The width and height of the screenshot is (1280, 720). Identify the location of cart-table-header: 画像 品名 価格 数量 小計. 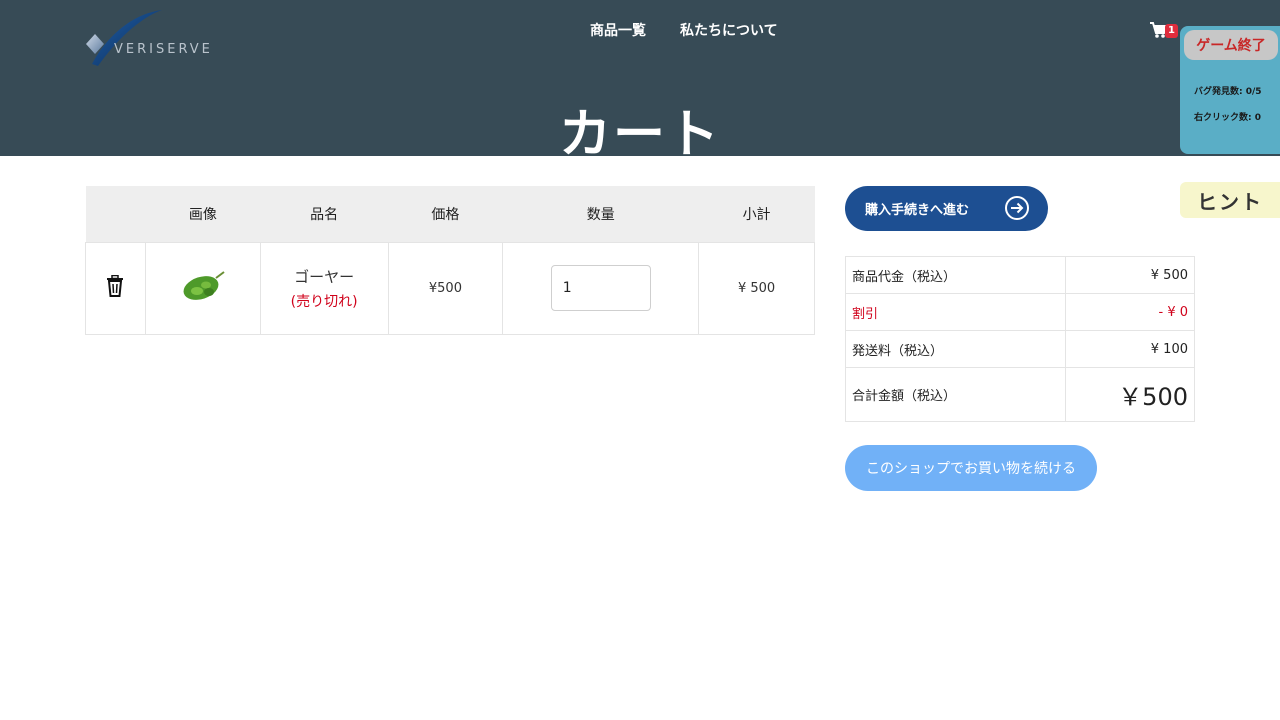
(450, 214).